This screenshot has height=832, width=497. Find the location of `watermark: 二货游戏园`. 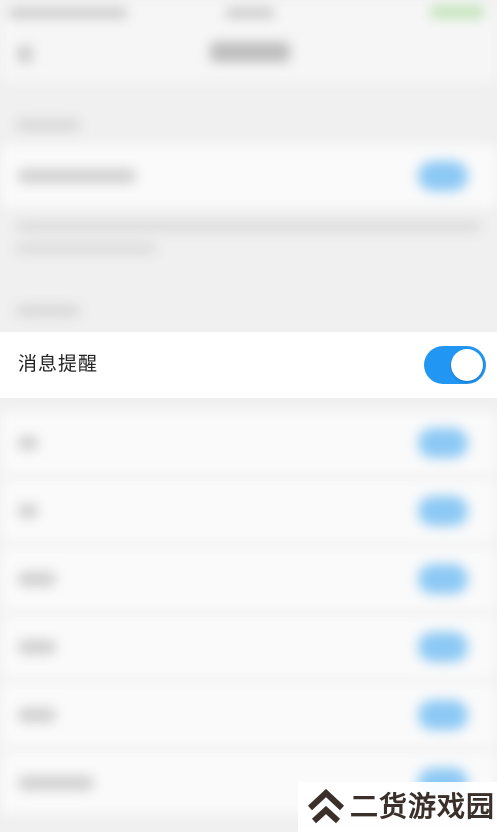

watermark: 二货游戏园 is located at coordinates (397, 807).